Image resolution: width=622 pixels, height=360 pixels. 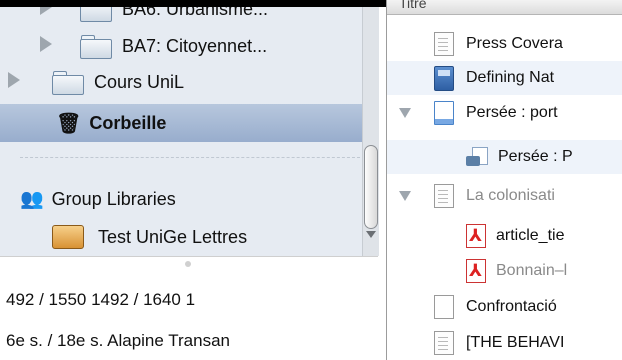 I want to click on resize-grip-icon, so click(x=188, y=264).